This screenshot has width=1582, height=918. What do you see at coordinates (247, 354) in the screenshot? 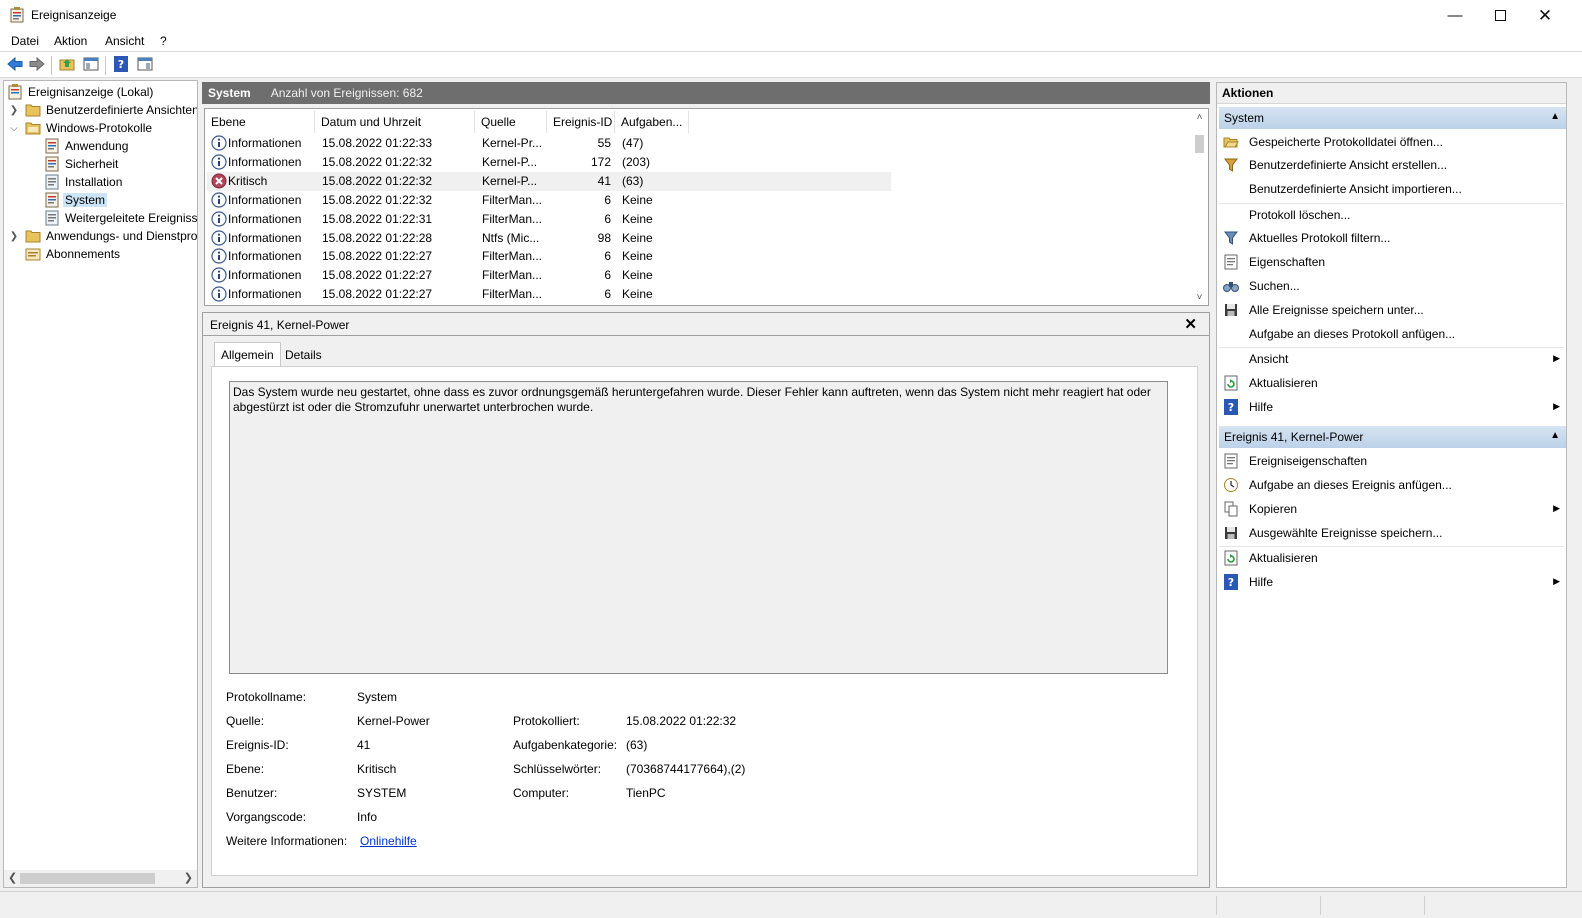
I see `tab-allgemein: Allgemein` at bounding box center [247, 354].